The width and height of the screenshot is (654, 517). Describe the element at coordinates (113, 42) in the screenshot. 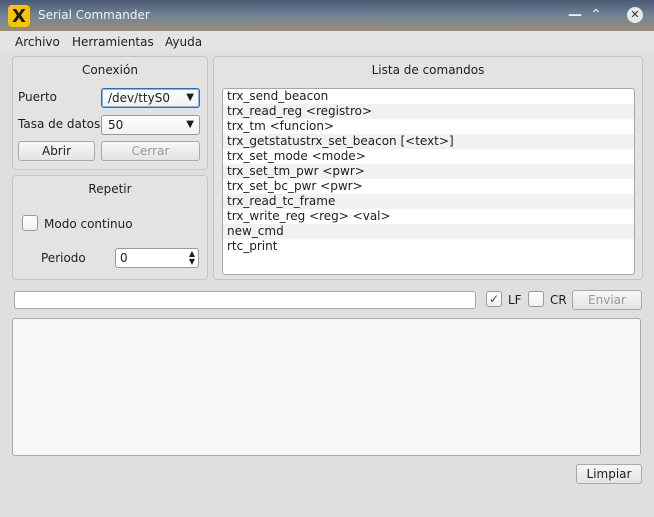

I see `menu-herramientas: Herramientas` at that location.